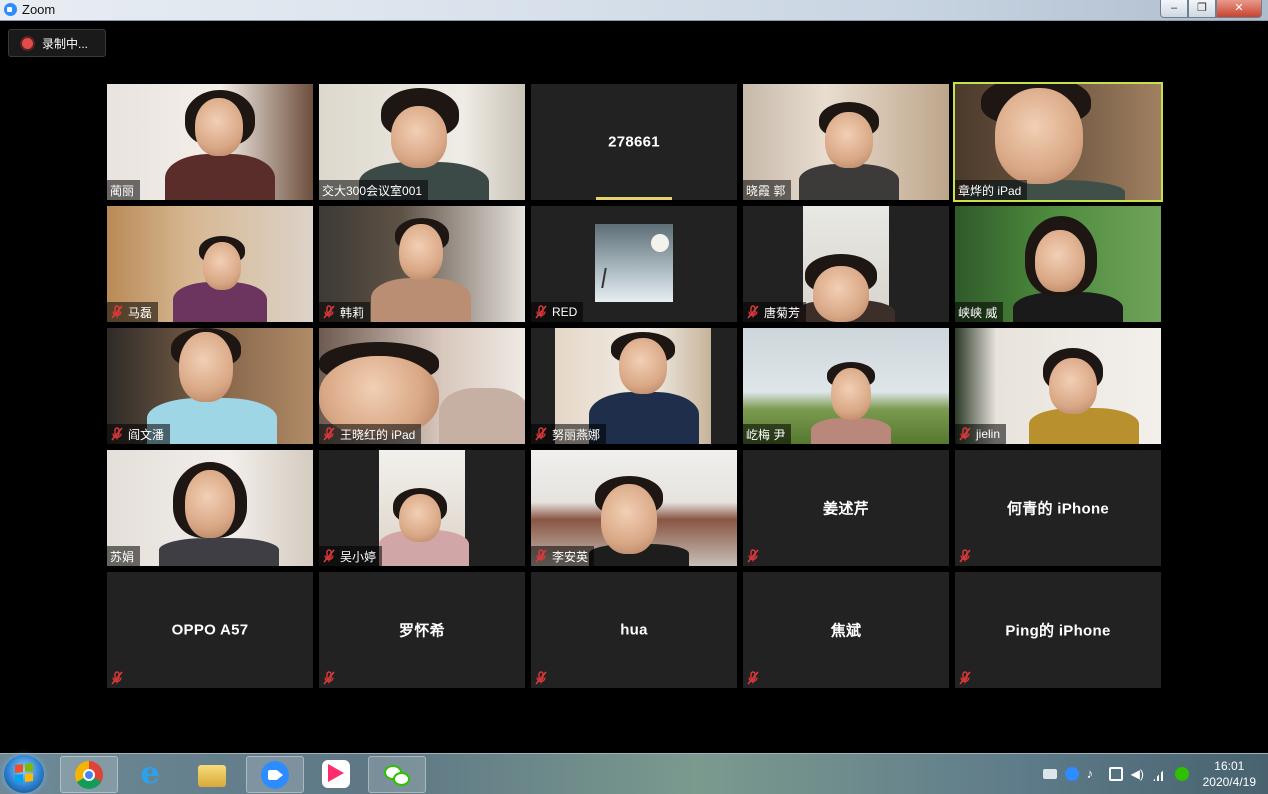 The width and height of the screenshot is (1268, 794). What do you see at coordinates (1094, 774) in the screenshot?
I see `music-icon: ♪` at bounding box center [1094, 774].